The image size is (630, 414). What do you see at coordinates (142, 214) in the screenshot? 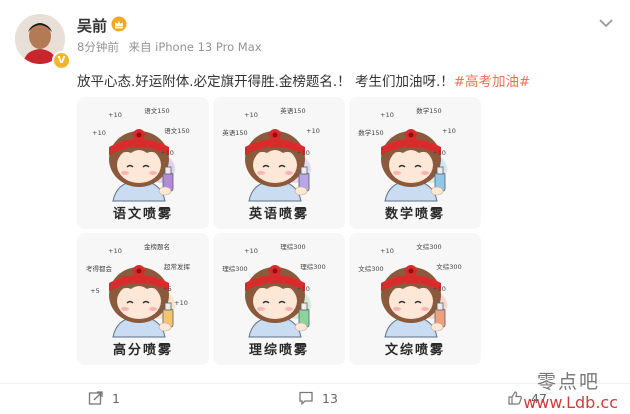
I see `image-label: 语文喷雾` at bounding box center [142, 214].